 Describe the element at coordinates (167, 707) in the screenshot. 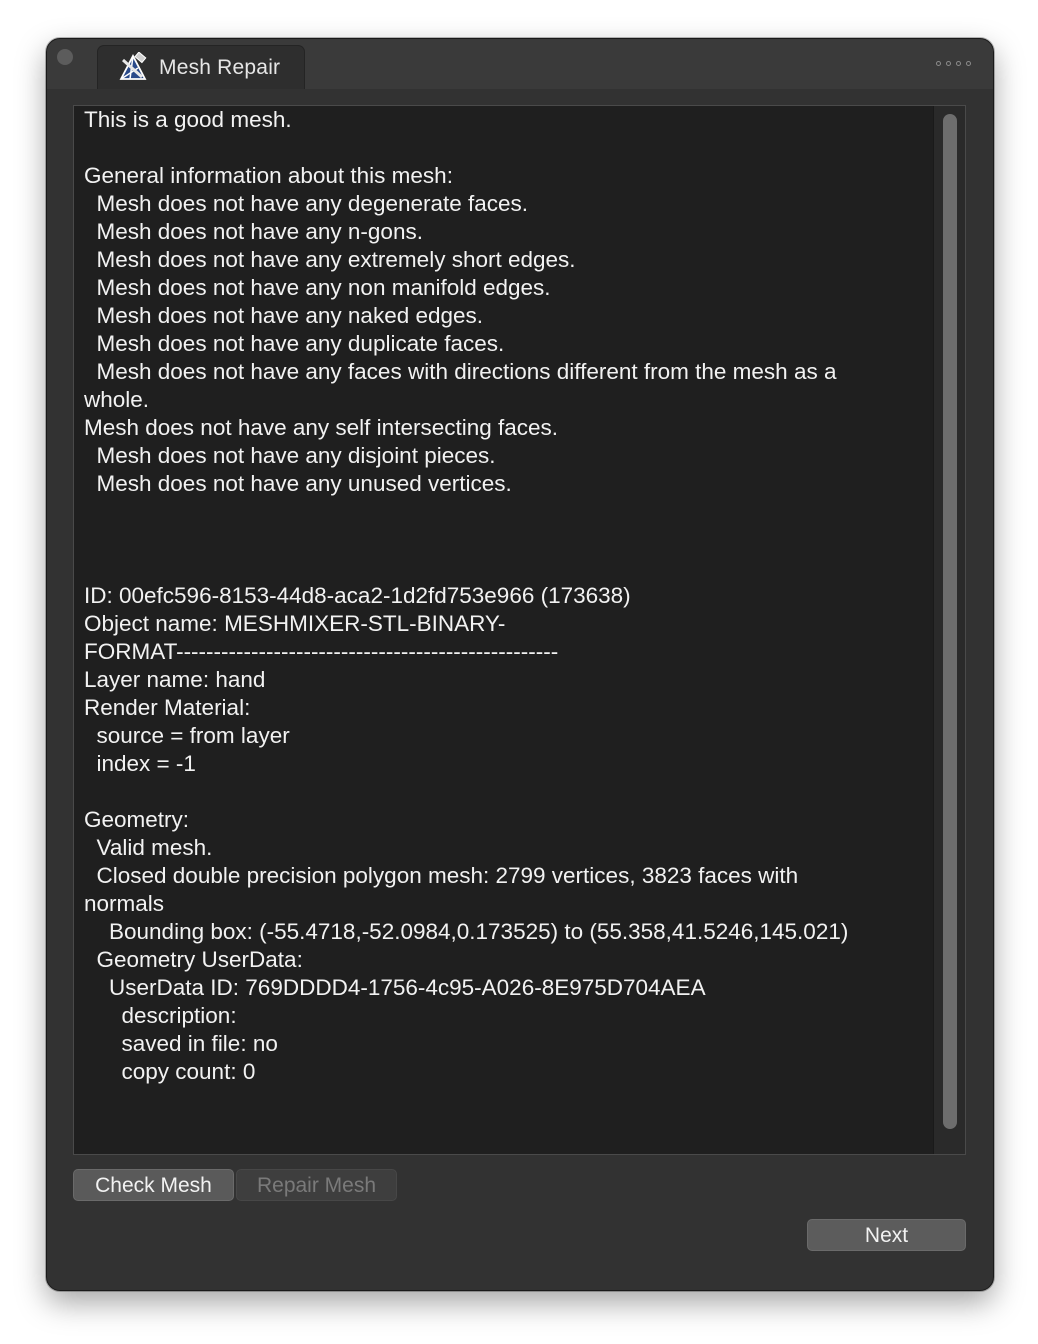

I see `report-line: Render Material:` at that location.